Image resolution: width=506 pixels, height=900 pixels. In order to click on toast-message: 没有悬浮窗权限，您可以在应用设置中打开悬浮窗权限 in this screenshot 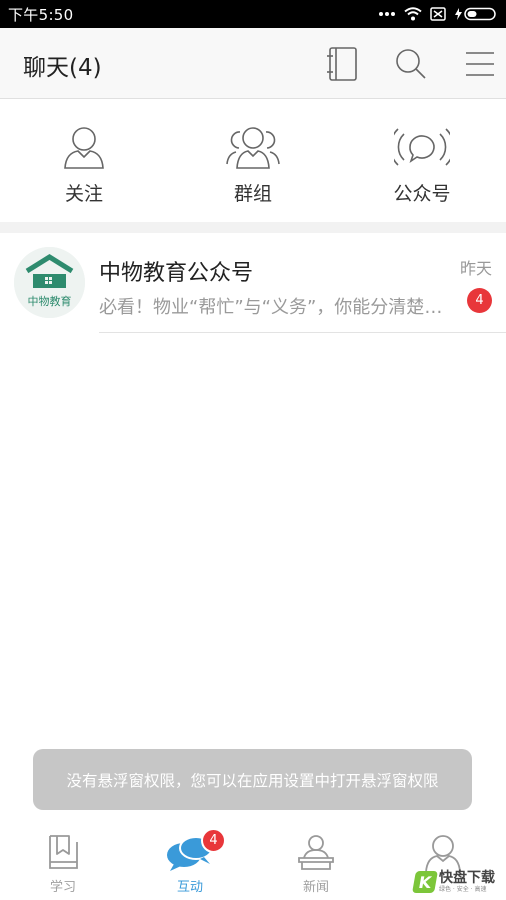, I will do `click(252, 779)`.